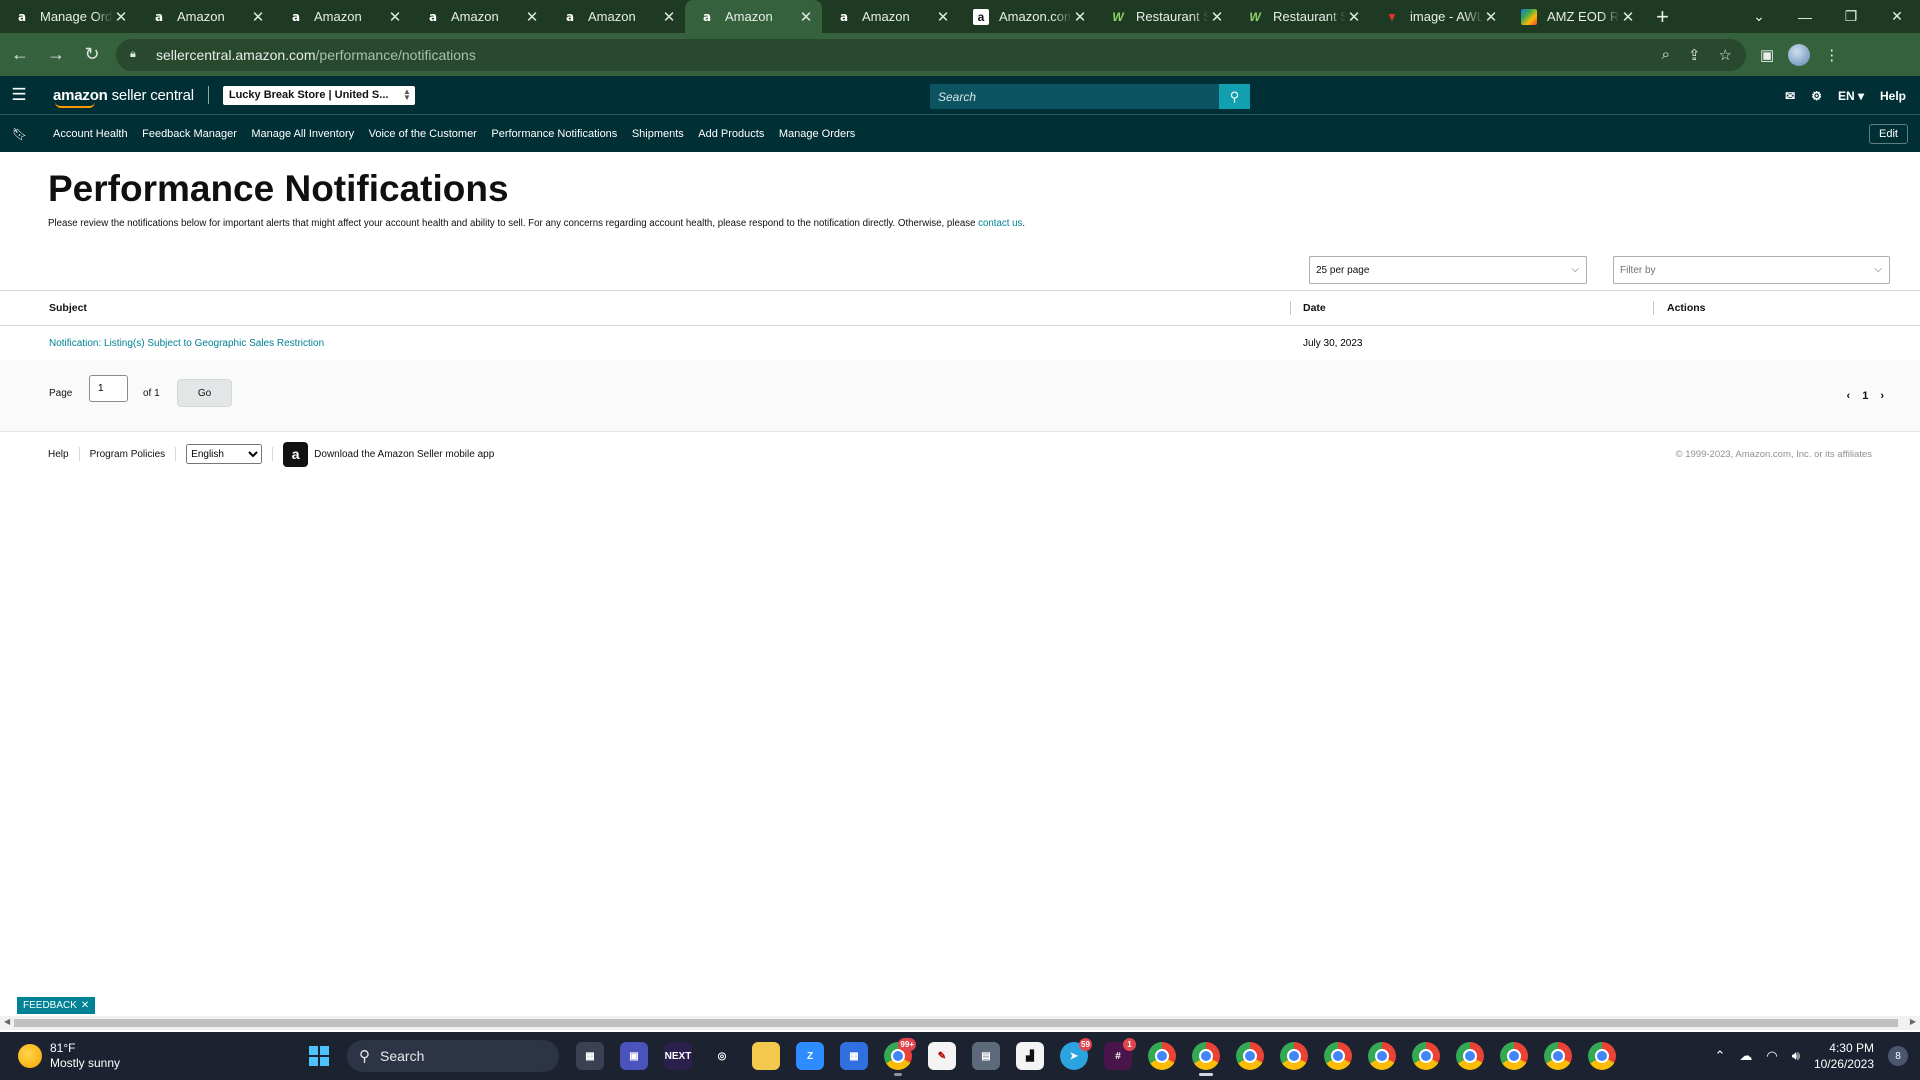 The width and height of the screenshot is (1920, 1080). Describe the element at coordinates (296, 454) in the screenshot. I see `amazon-app-icon: a` at that location.